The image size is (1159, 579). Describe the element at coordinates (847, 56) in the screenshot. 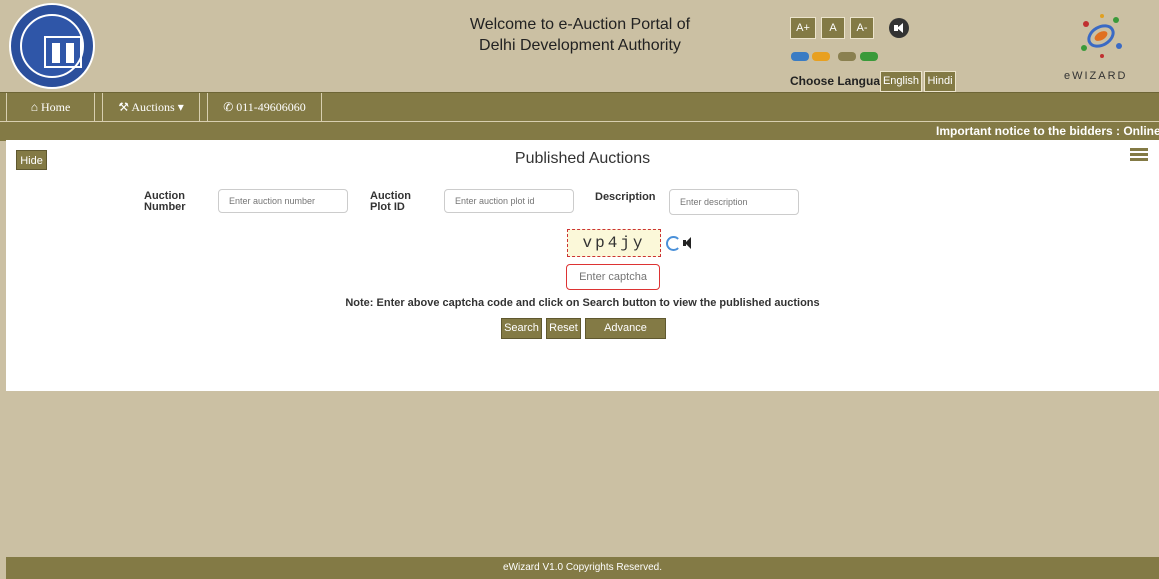

I see `theme-olive-swatch` at that location.